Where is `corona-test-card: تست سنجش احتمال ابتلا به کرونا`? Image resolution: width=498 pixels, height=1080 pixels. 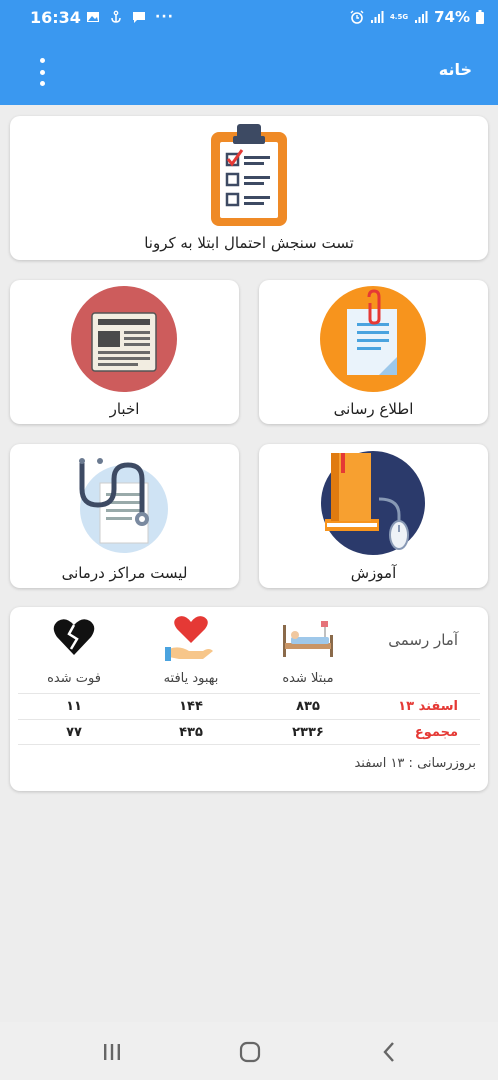
corona-test-card: تست سنجش احتمال ابتلا به کرونا is located at coordinates (249, 188).